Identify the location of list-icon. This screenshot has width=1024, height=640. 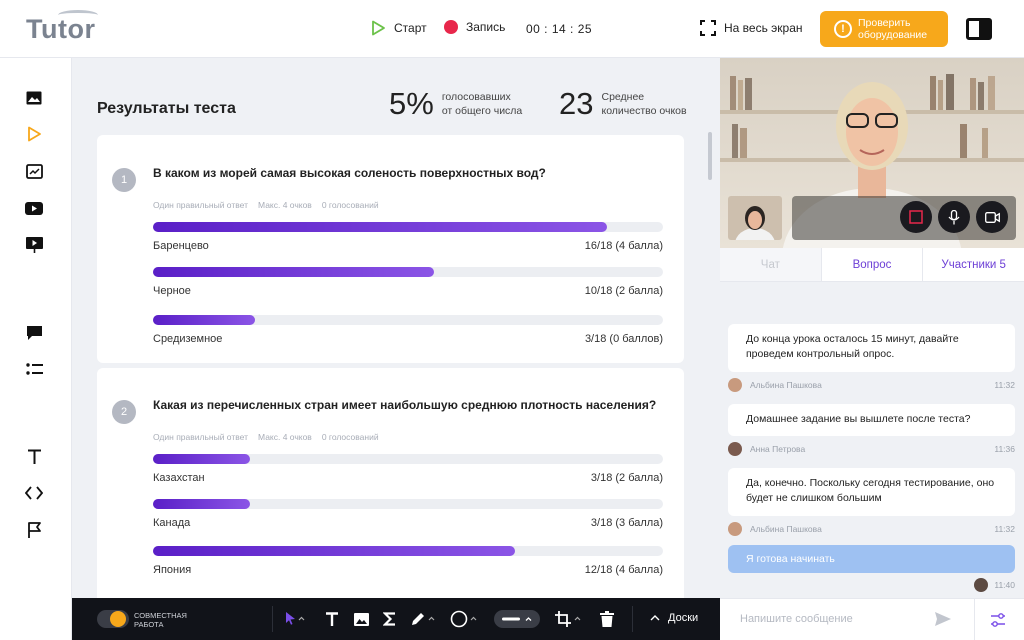
(34, 369).